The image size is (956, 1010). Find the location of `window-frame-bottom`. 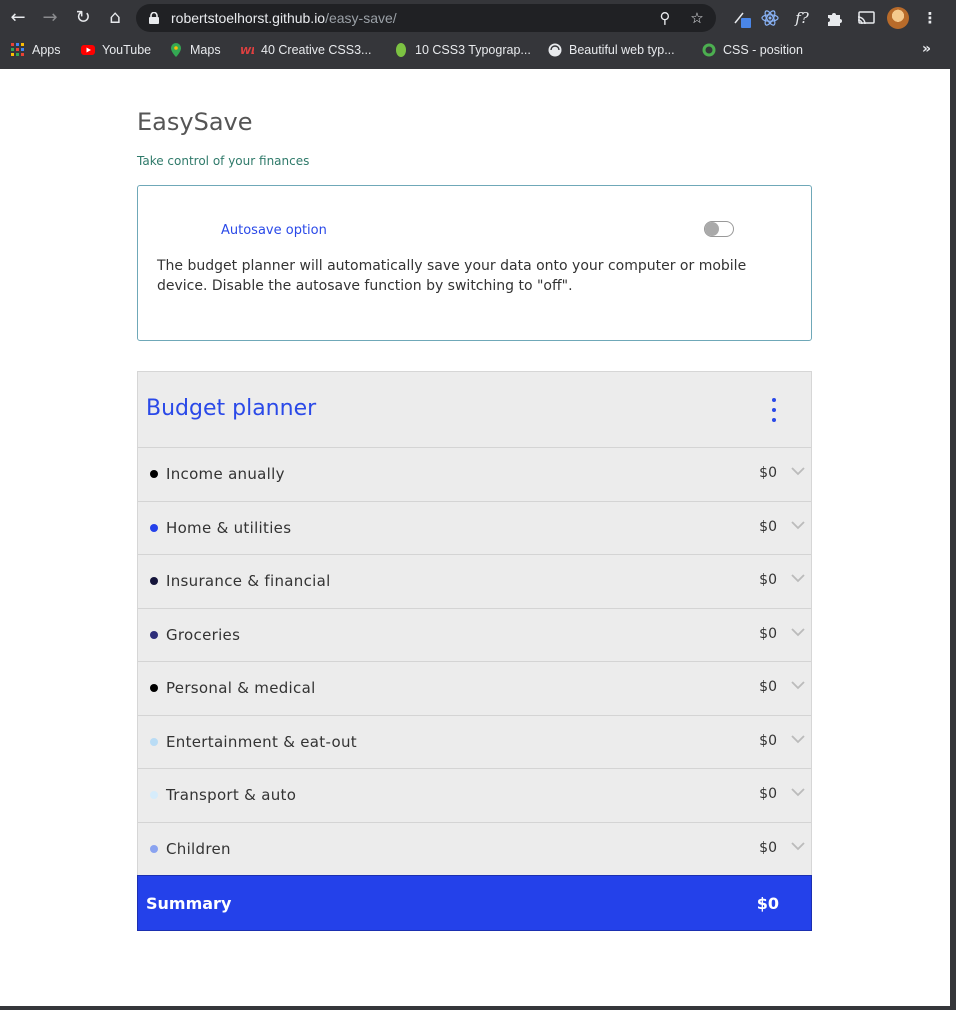

window-frame-bottom is located at coordinates (478, 1008).